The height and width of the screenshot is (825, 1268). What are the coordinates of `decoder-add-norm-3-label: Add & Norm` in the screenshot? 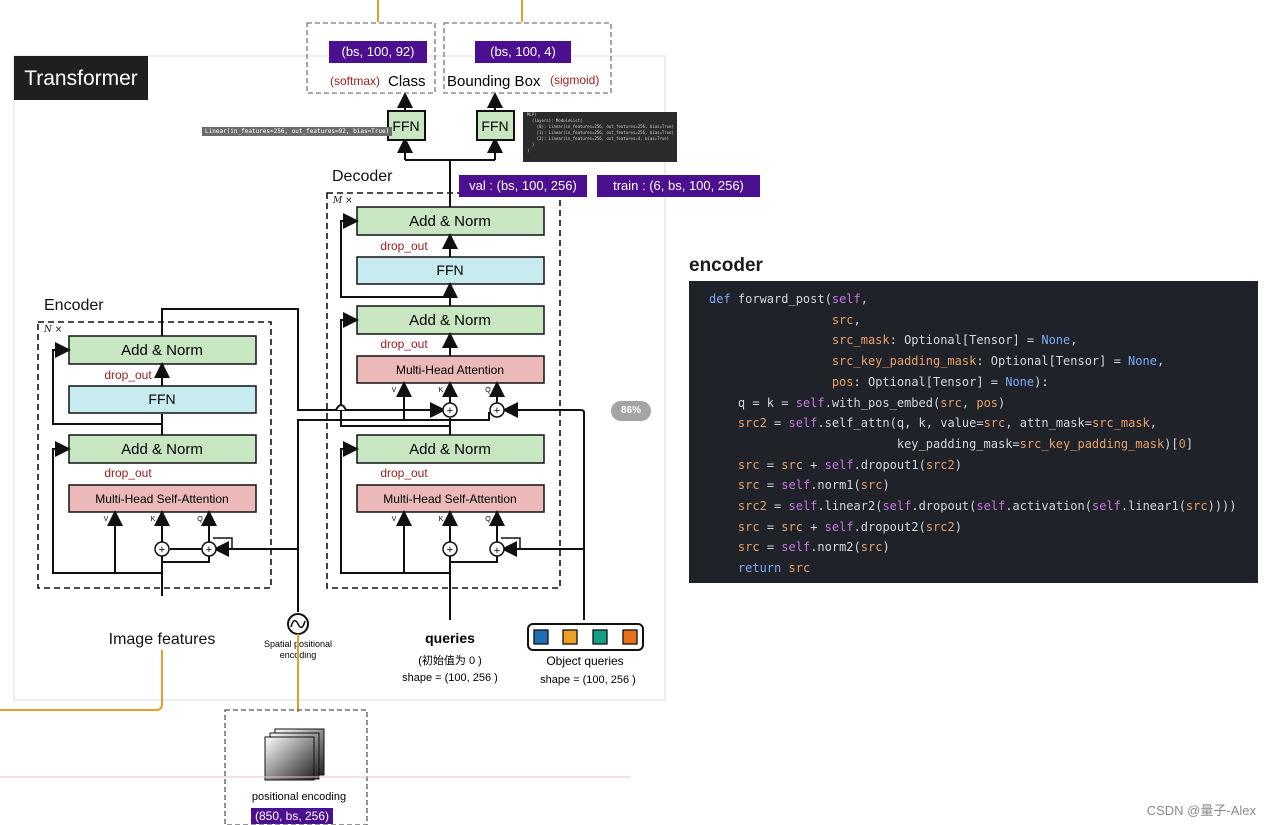 It's located at (450, 221).